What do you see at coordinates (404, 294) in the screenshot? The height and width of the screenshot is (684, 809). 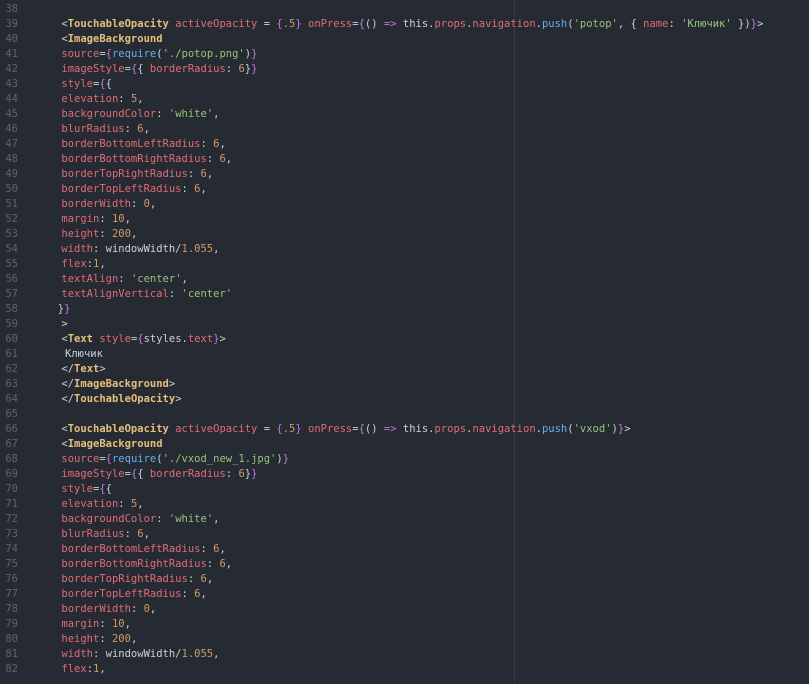 I see `code-line: 57 textAlignVertical: 'center'` at bounding box center [404, 294].